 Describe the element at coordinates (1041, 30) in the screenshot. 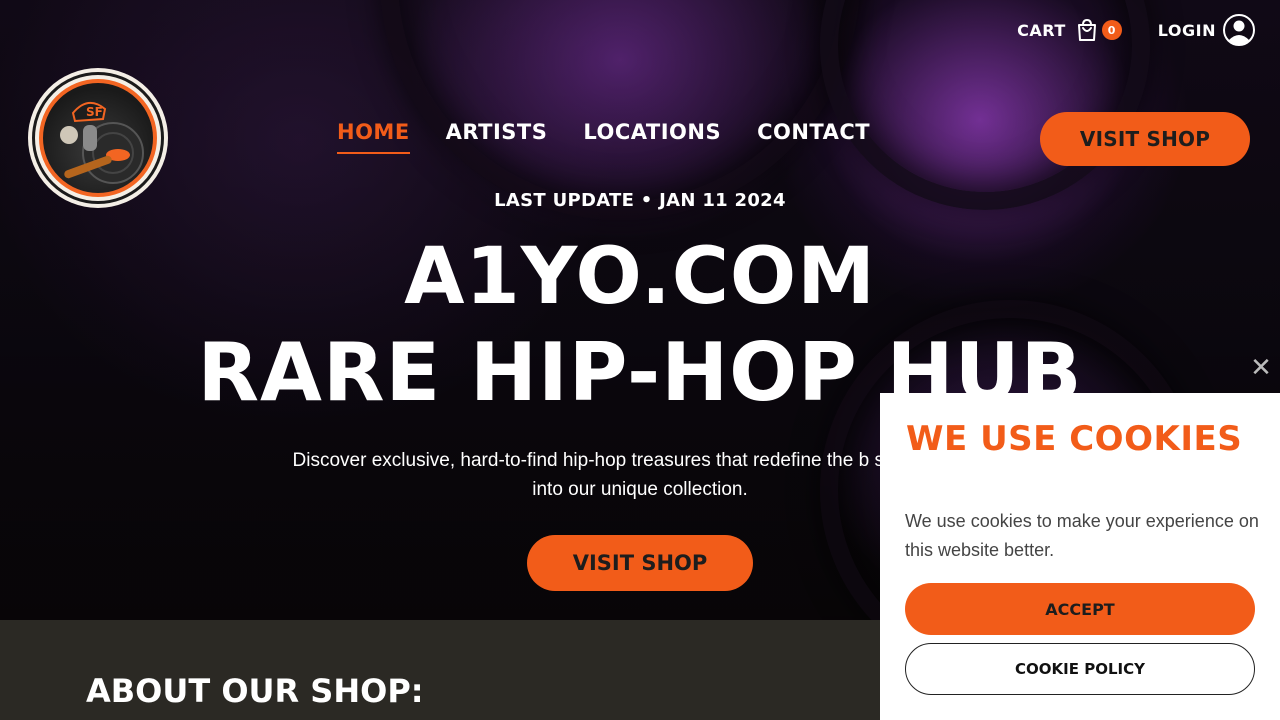

I see `cart-label: CART` at that location.